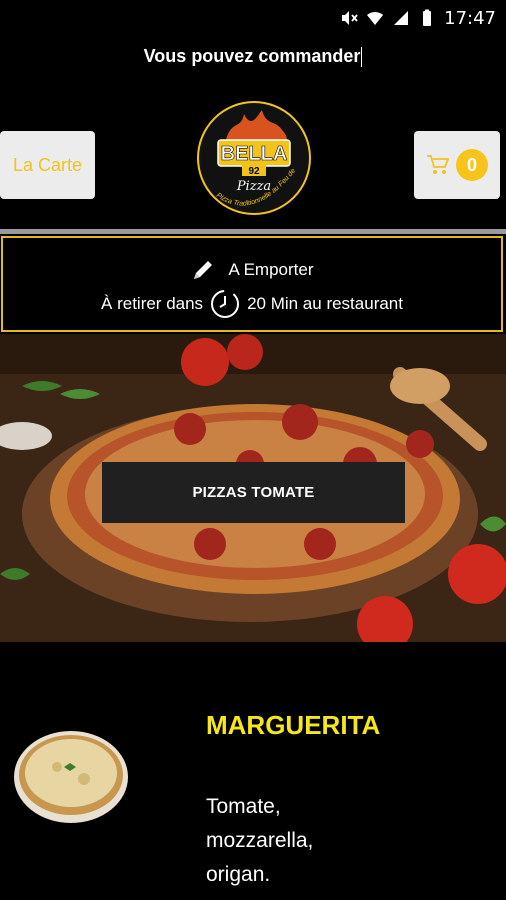 This screenshot has width=506, height=900. What do you see at coordinates (253, 492) in the screenshot?
I see `category-pizzas-tomate-button: PIZZAS TOMATE` at bounding box center [253, 492].